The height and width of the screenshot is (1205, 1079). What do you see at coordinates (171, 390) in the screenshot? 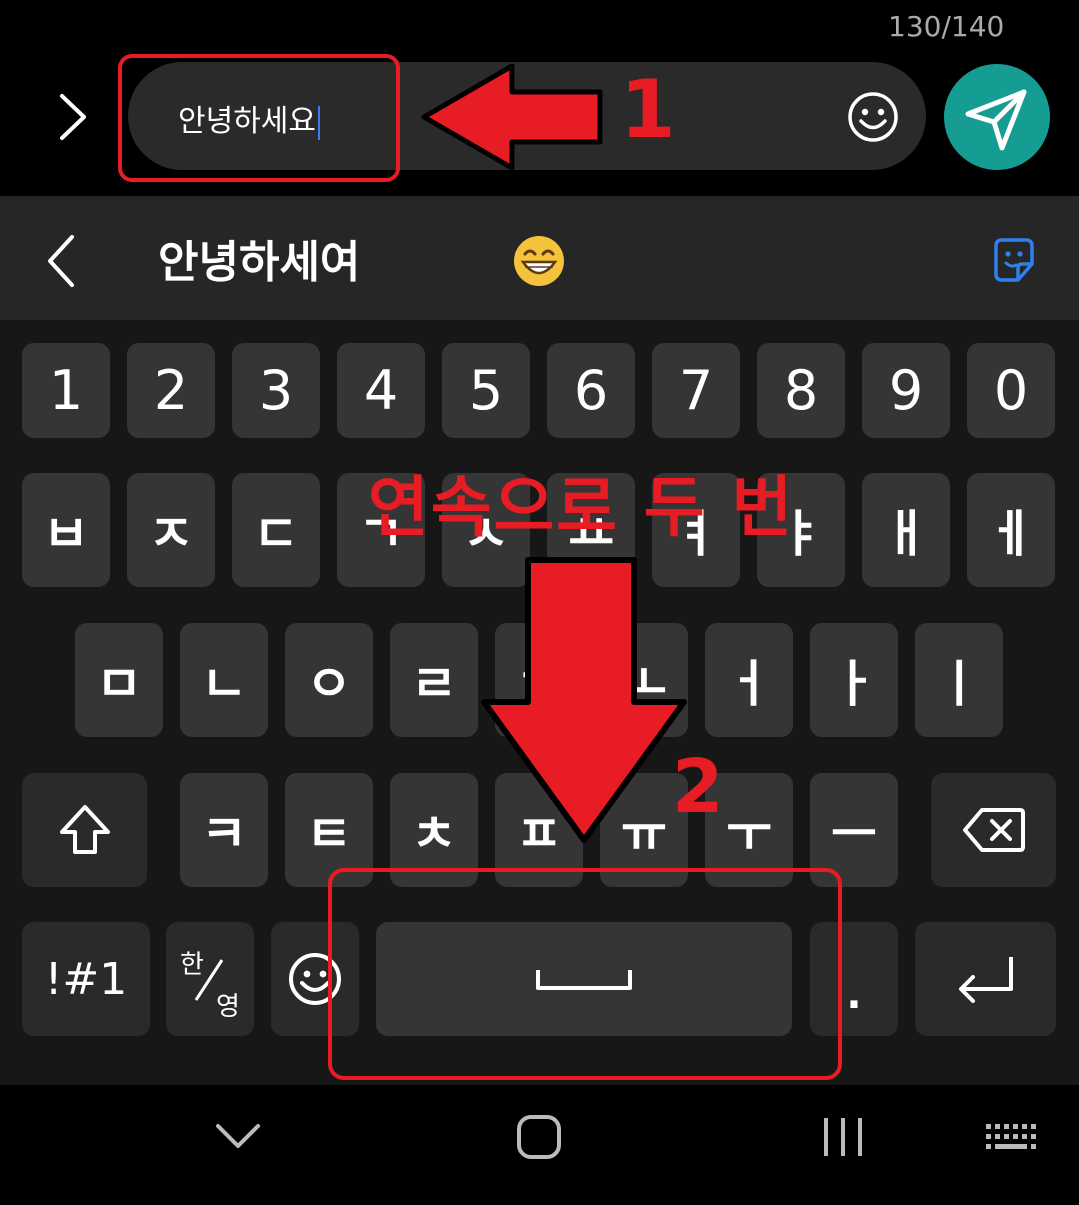
I see `key-2: 2` at bounding box center [171, 390].